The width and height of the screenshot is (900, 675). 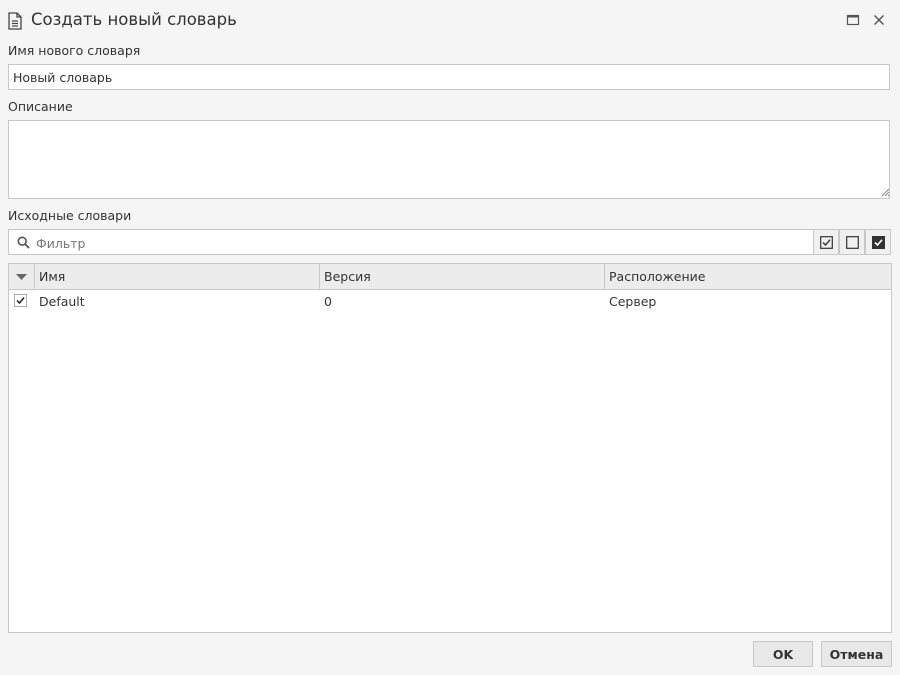 I want to click on filter-field, so click(x=411, y=242).